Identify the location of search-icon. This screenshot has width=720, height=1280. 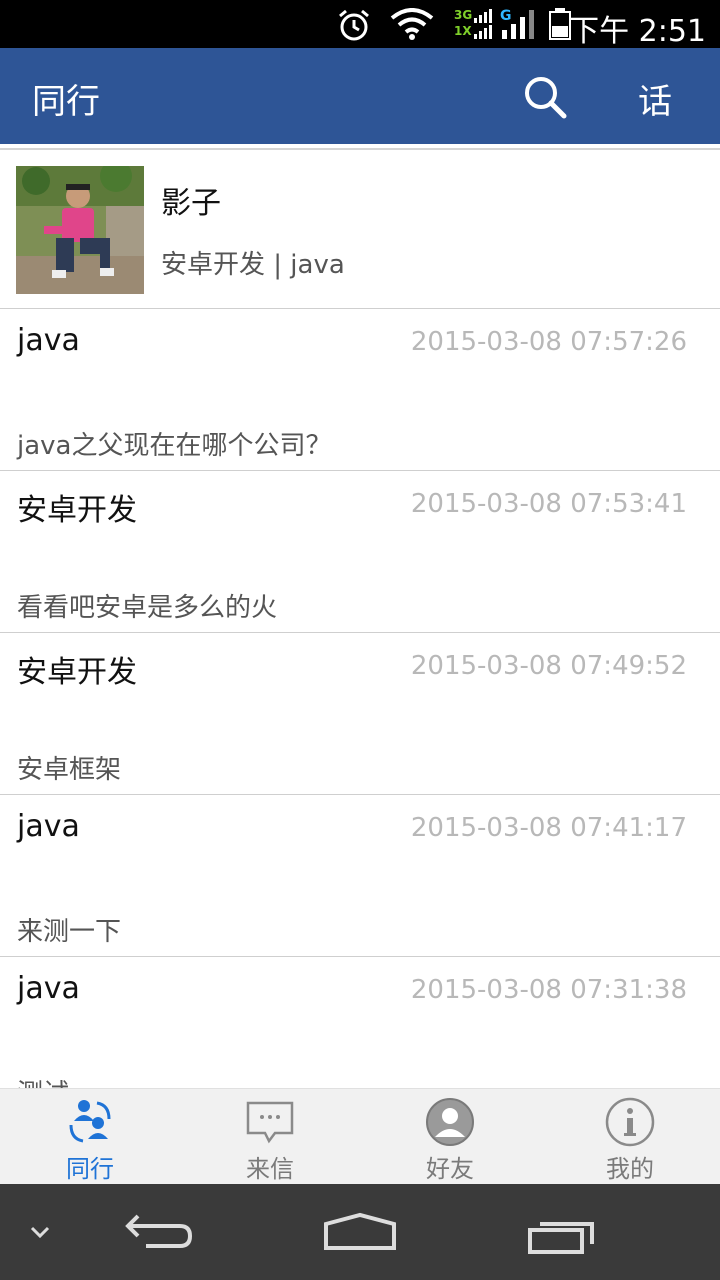
(545, 97).